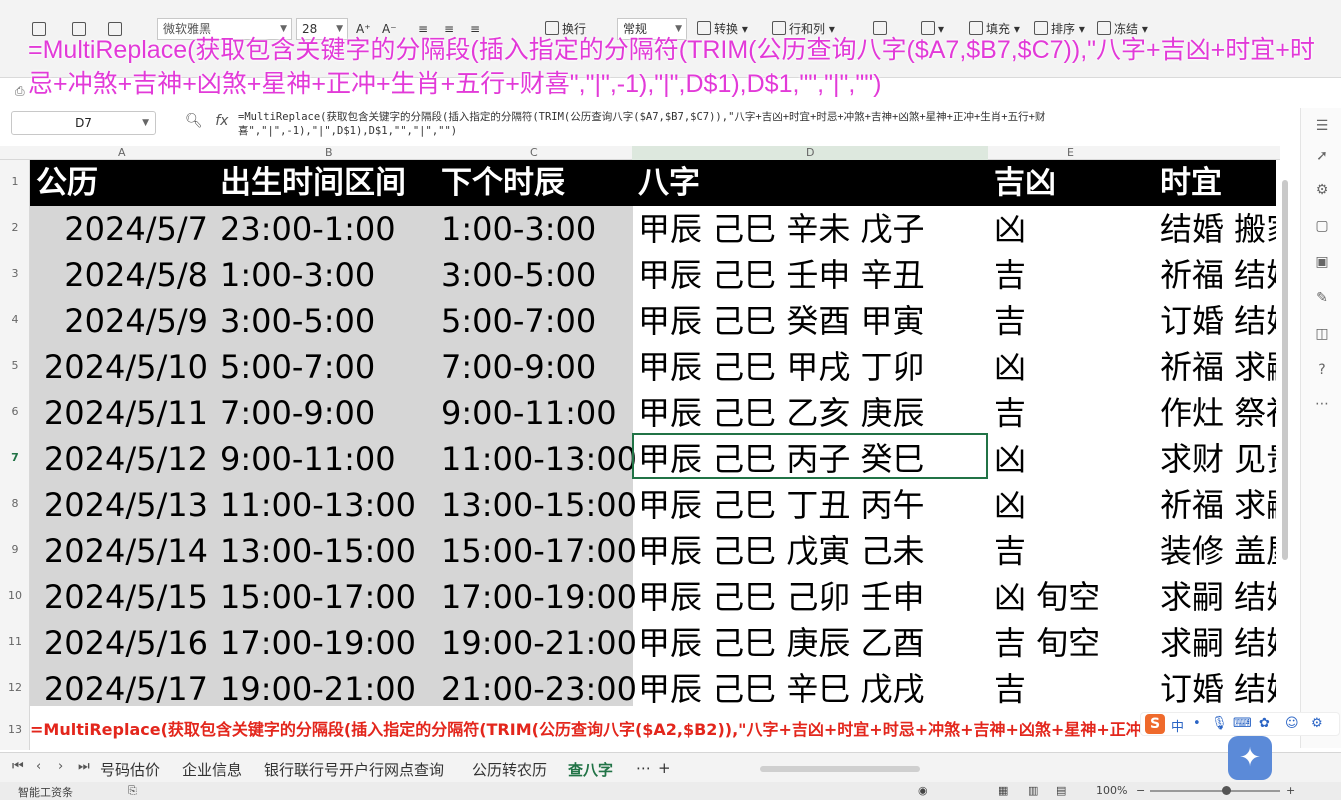  Describe the element at coordinates (529, 413) in the screenshot. I see `cell-next: 9:00-11:00` at that location.